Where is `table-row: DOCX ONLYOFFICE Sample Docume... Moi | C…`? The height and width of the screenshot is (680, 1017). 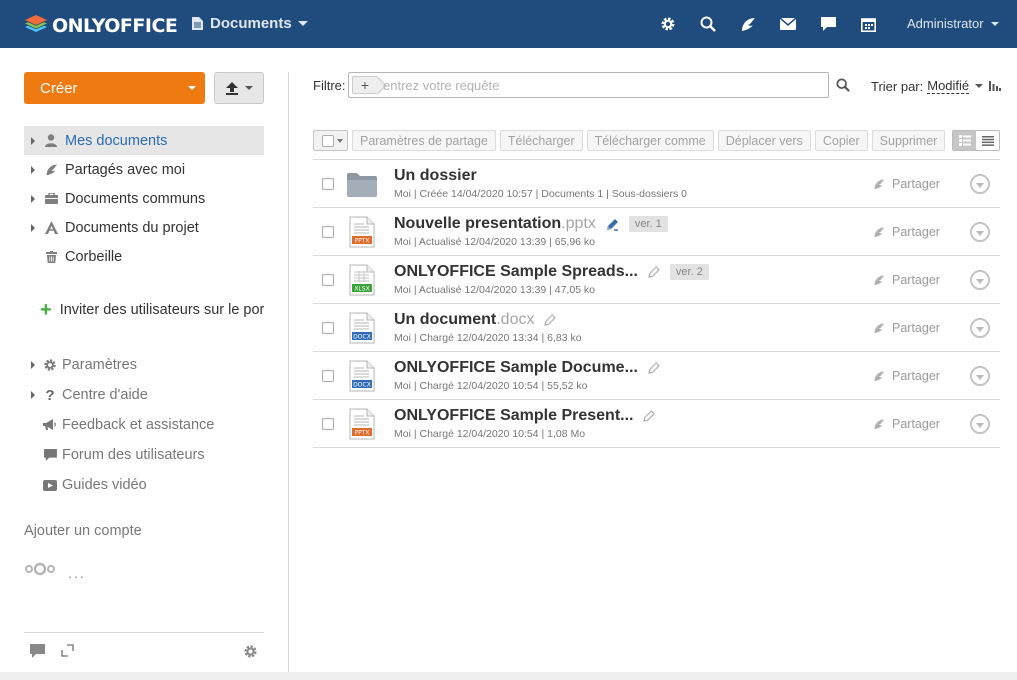
table-row: DOCX ONLYOFFICE Sample Docume... Moi | C… is located at coordinates (656, 376).